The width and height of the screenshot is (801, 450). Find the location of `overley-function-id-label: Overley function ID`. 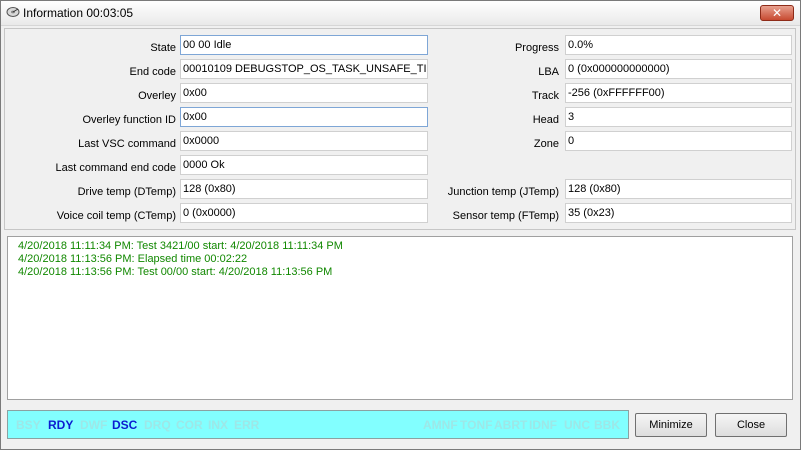

overley-function-id-label: Overley function ID is located at coordinates (129, 120).